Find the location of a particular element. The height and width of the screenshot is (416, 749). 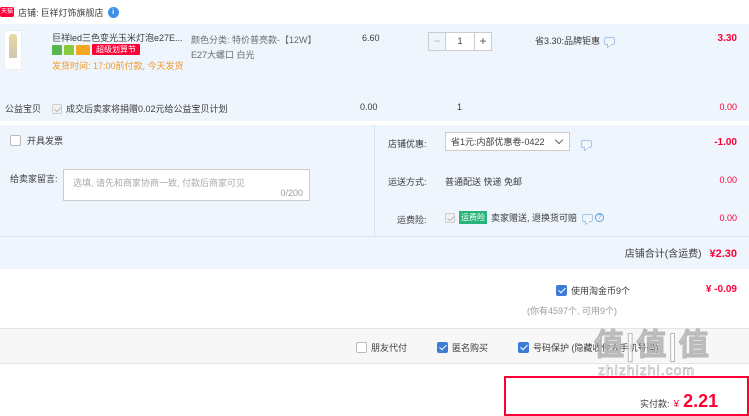

shop-total-label: 店铺合计(含运费) is located at coordinates (663, 254).